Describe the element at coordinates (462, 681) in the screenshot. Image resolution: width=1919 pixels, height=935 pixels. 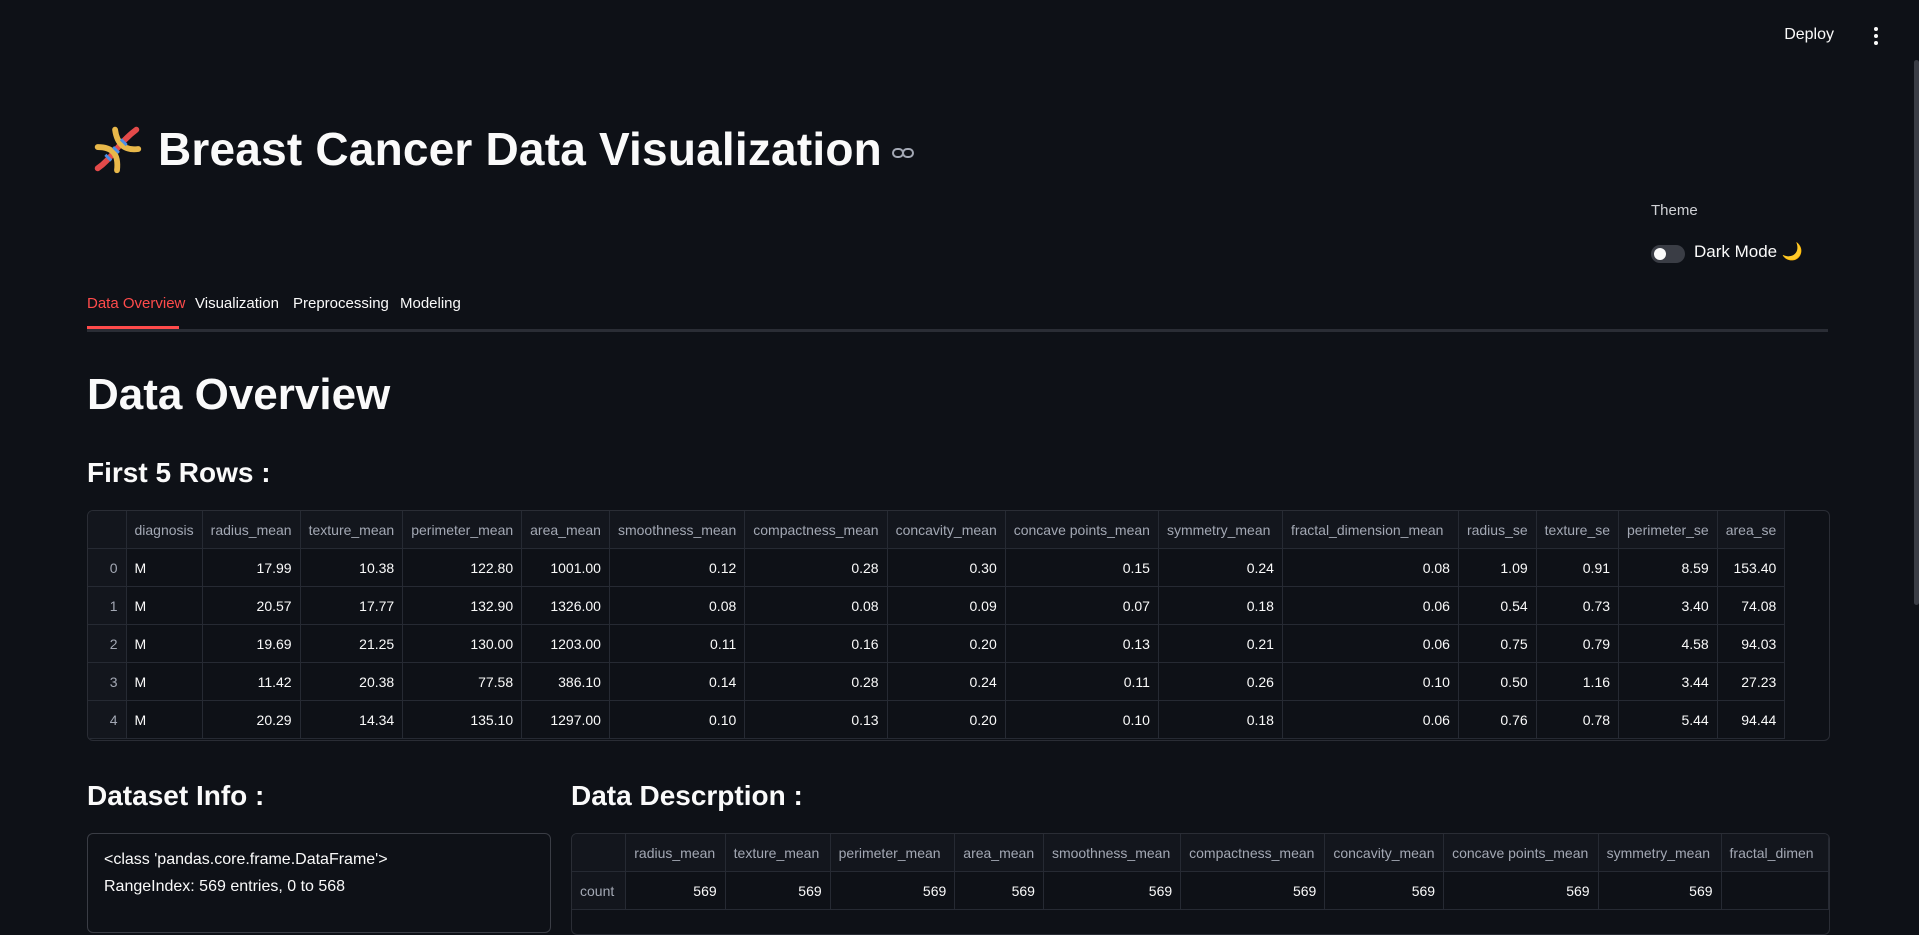
I see `table-cell: 77.58` at that location.